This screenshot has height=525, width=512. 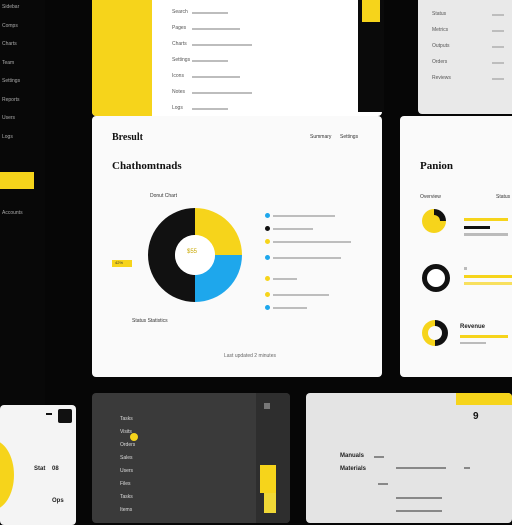 What do you see at coordinates (17, 180) in the screenshot?
I see `sidebar-active-item` at bounding box center [17, 180].